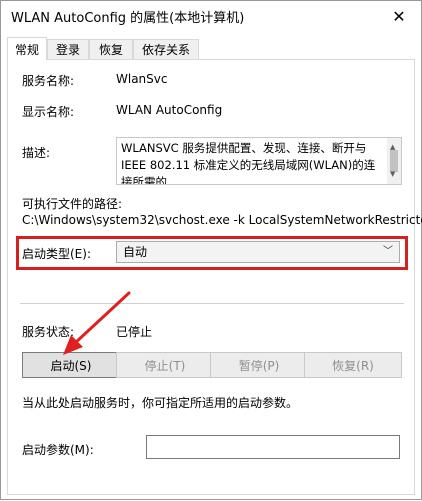 This screenshot has height=501, width=422. I want to click on start-params-input, so click(273, 447).